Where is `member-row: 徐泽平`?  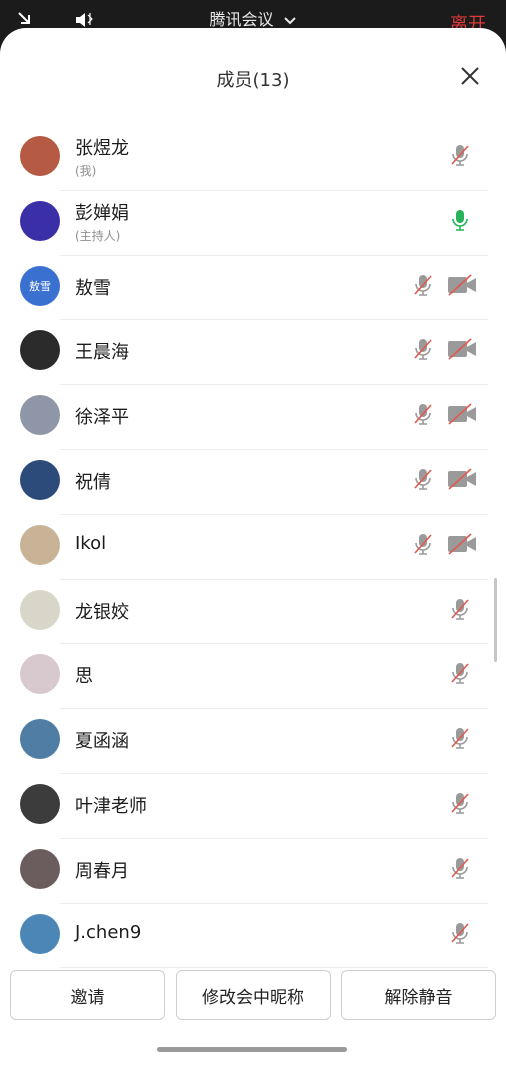 member-row: 徐泽平 is located at coordinates (253, 417).